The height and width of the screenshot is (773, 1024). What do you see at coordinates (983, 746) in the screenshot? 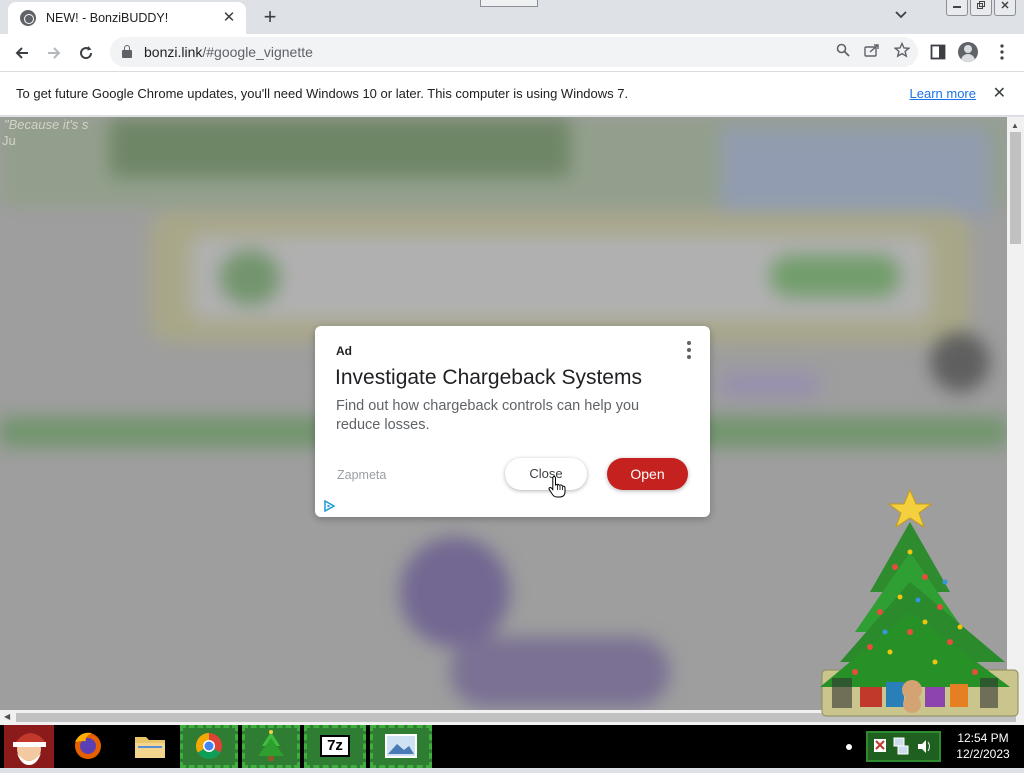
I see `taskbar-clock: 12:54 PM 12/2/2023` at bounding box center [983, 746].